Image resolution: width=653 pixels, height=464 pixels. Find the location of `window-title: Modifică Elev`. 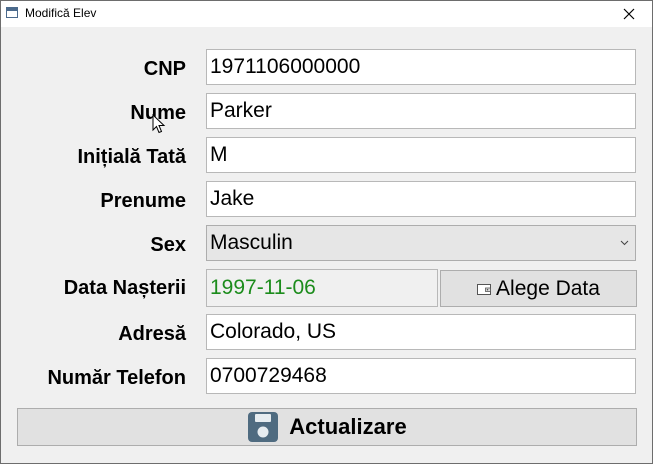

window-title: Modifică Elev is located at coordinates (61, 13).